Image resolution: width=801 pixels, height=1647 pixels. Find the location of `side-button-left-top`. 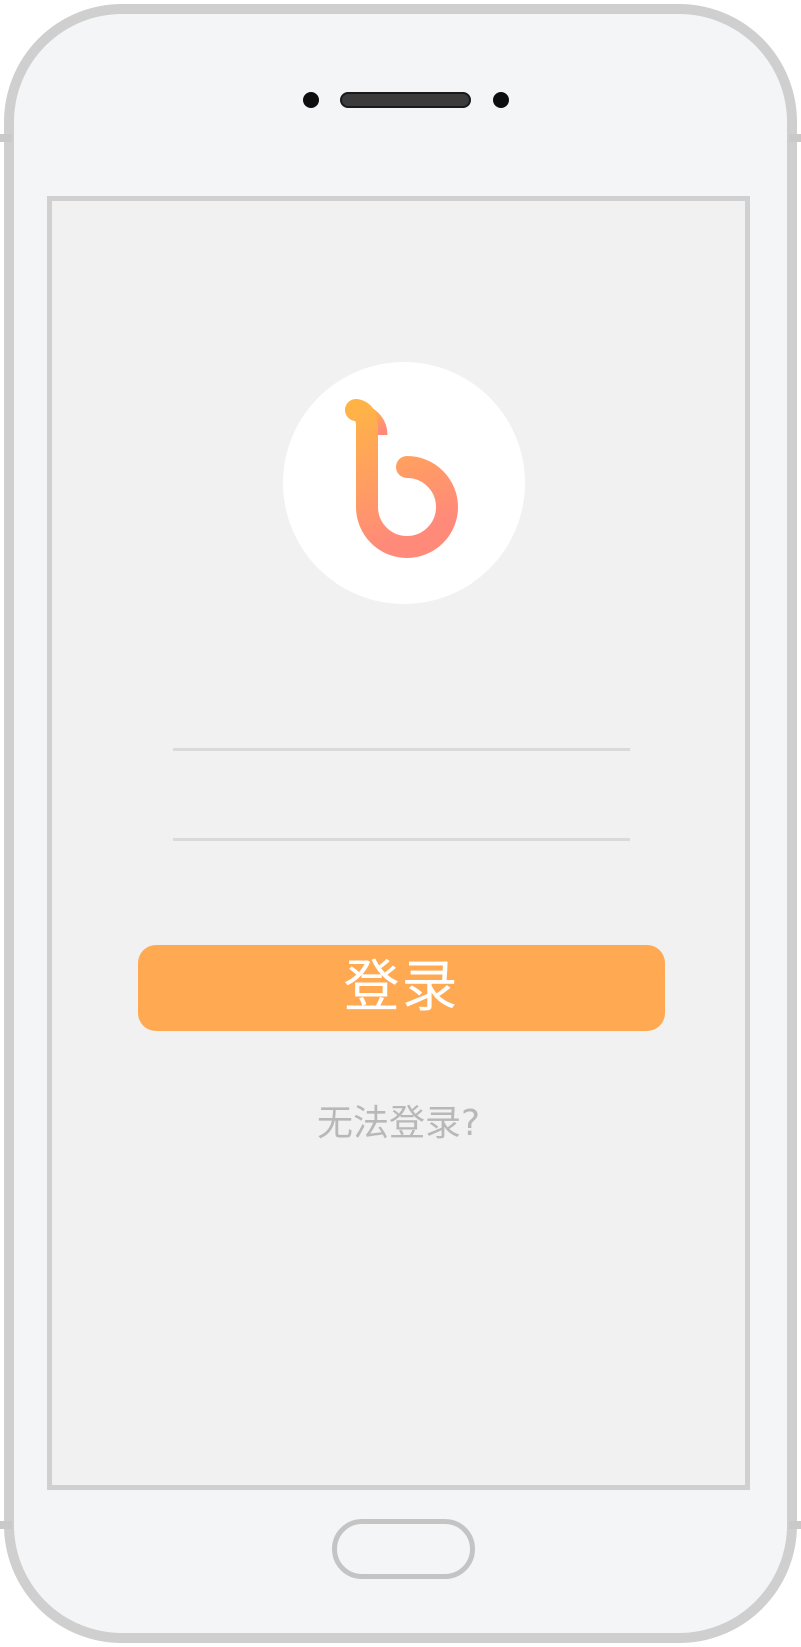

side-button-left-top is located at coordinates (6, 138).